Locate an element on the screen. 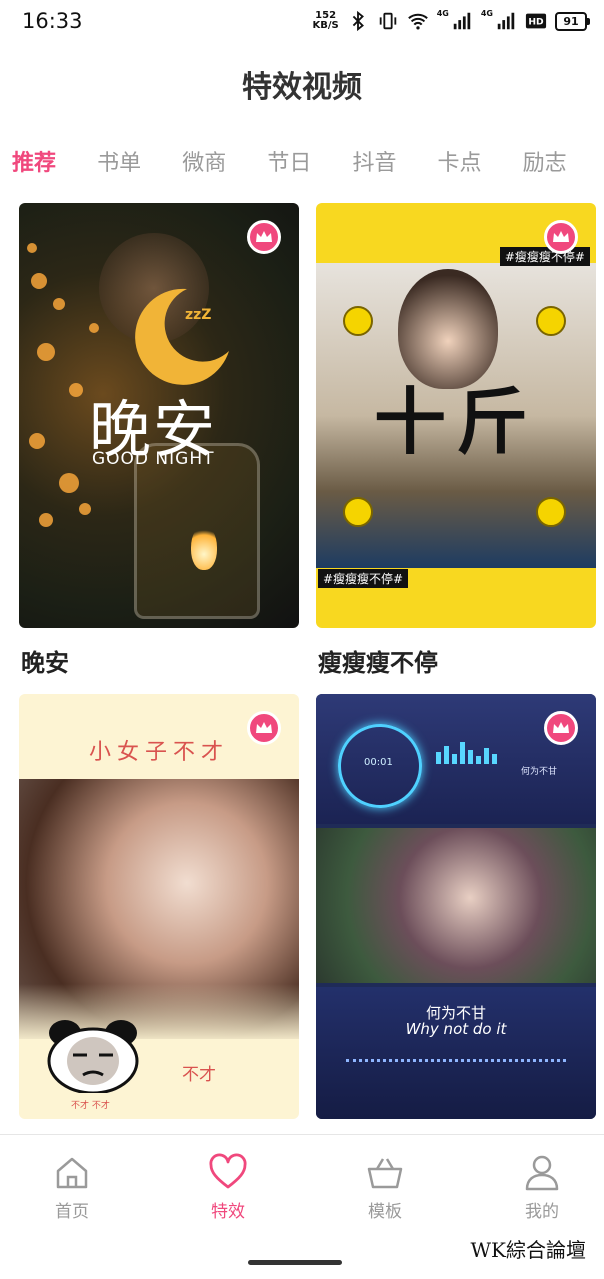 This screenshot has width=604, height=1279. nav-templates: 模板 is located at coordinates (385, 1187).